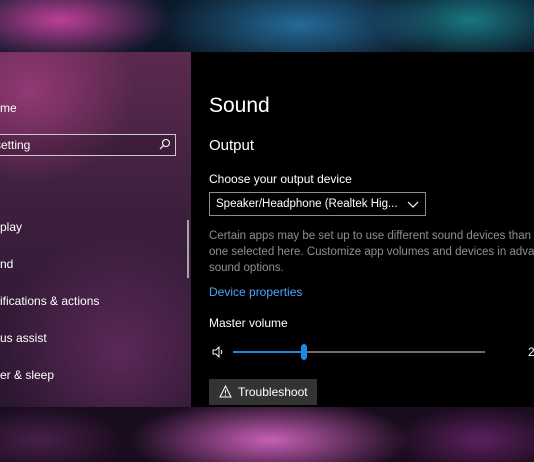 This screenshot has height=462, width=534. What do you see at coordinates (92, 301) in the screenshot?
I see `sidebar-item-notifications: ifications & actions` at bounding box center [92, 301].